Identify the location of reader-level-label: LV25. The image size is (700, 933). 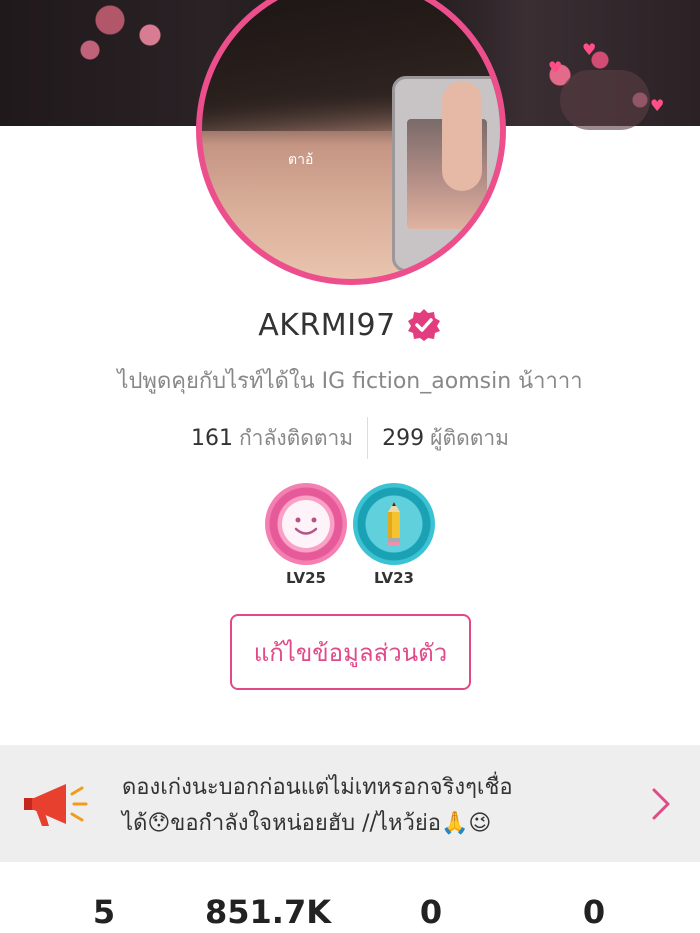
(306, 578).